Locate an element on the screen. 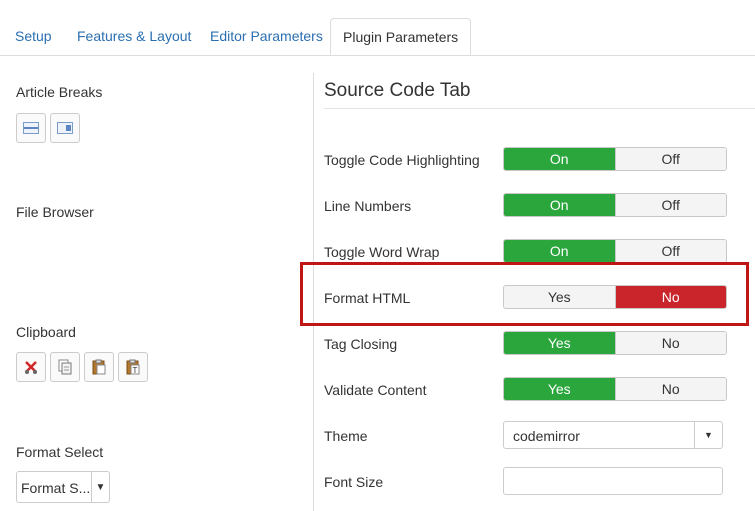 This screenshot has width=755, height=511. toggle-word-wrap-off: Off is located at coordinates (670, 251).